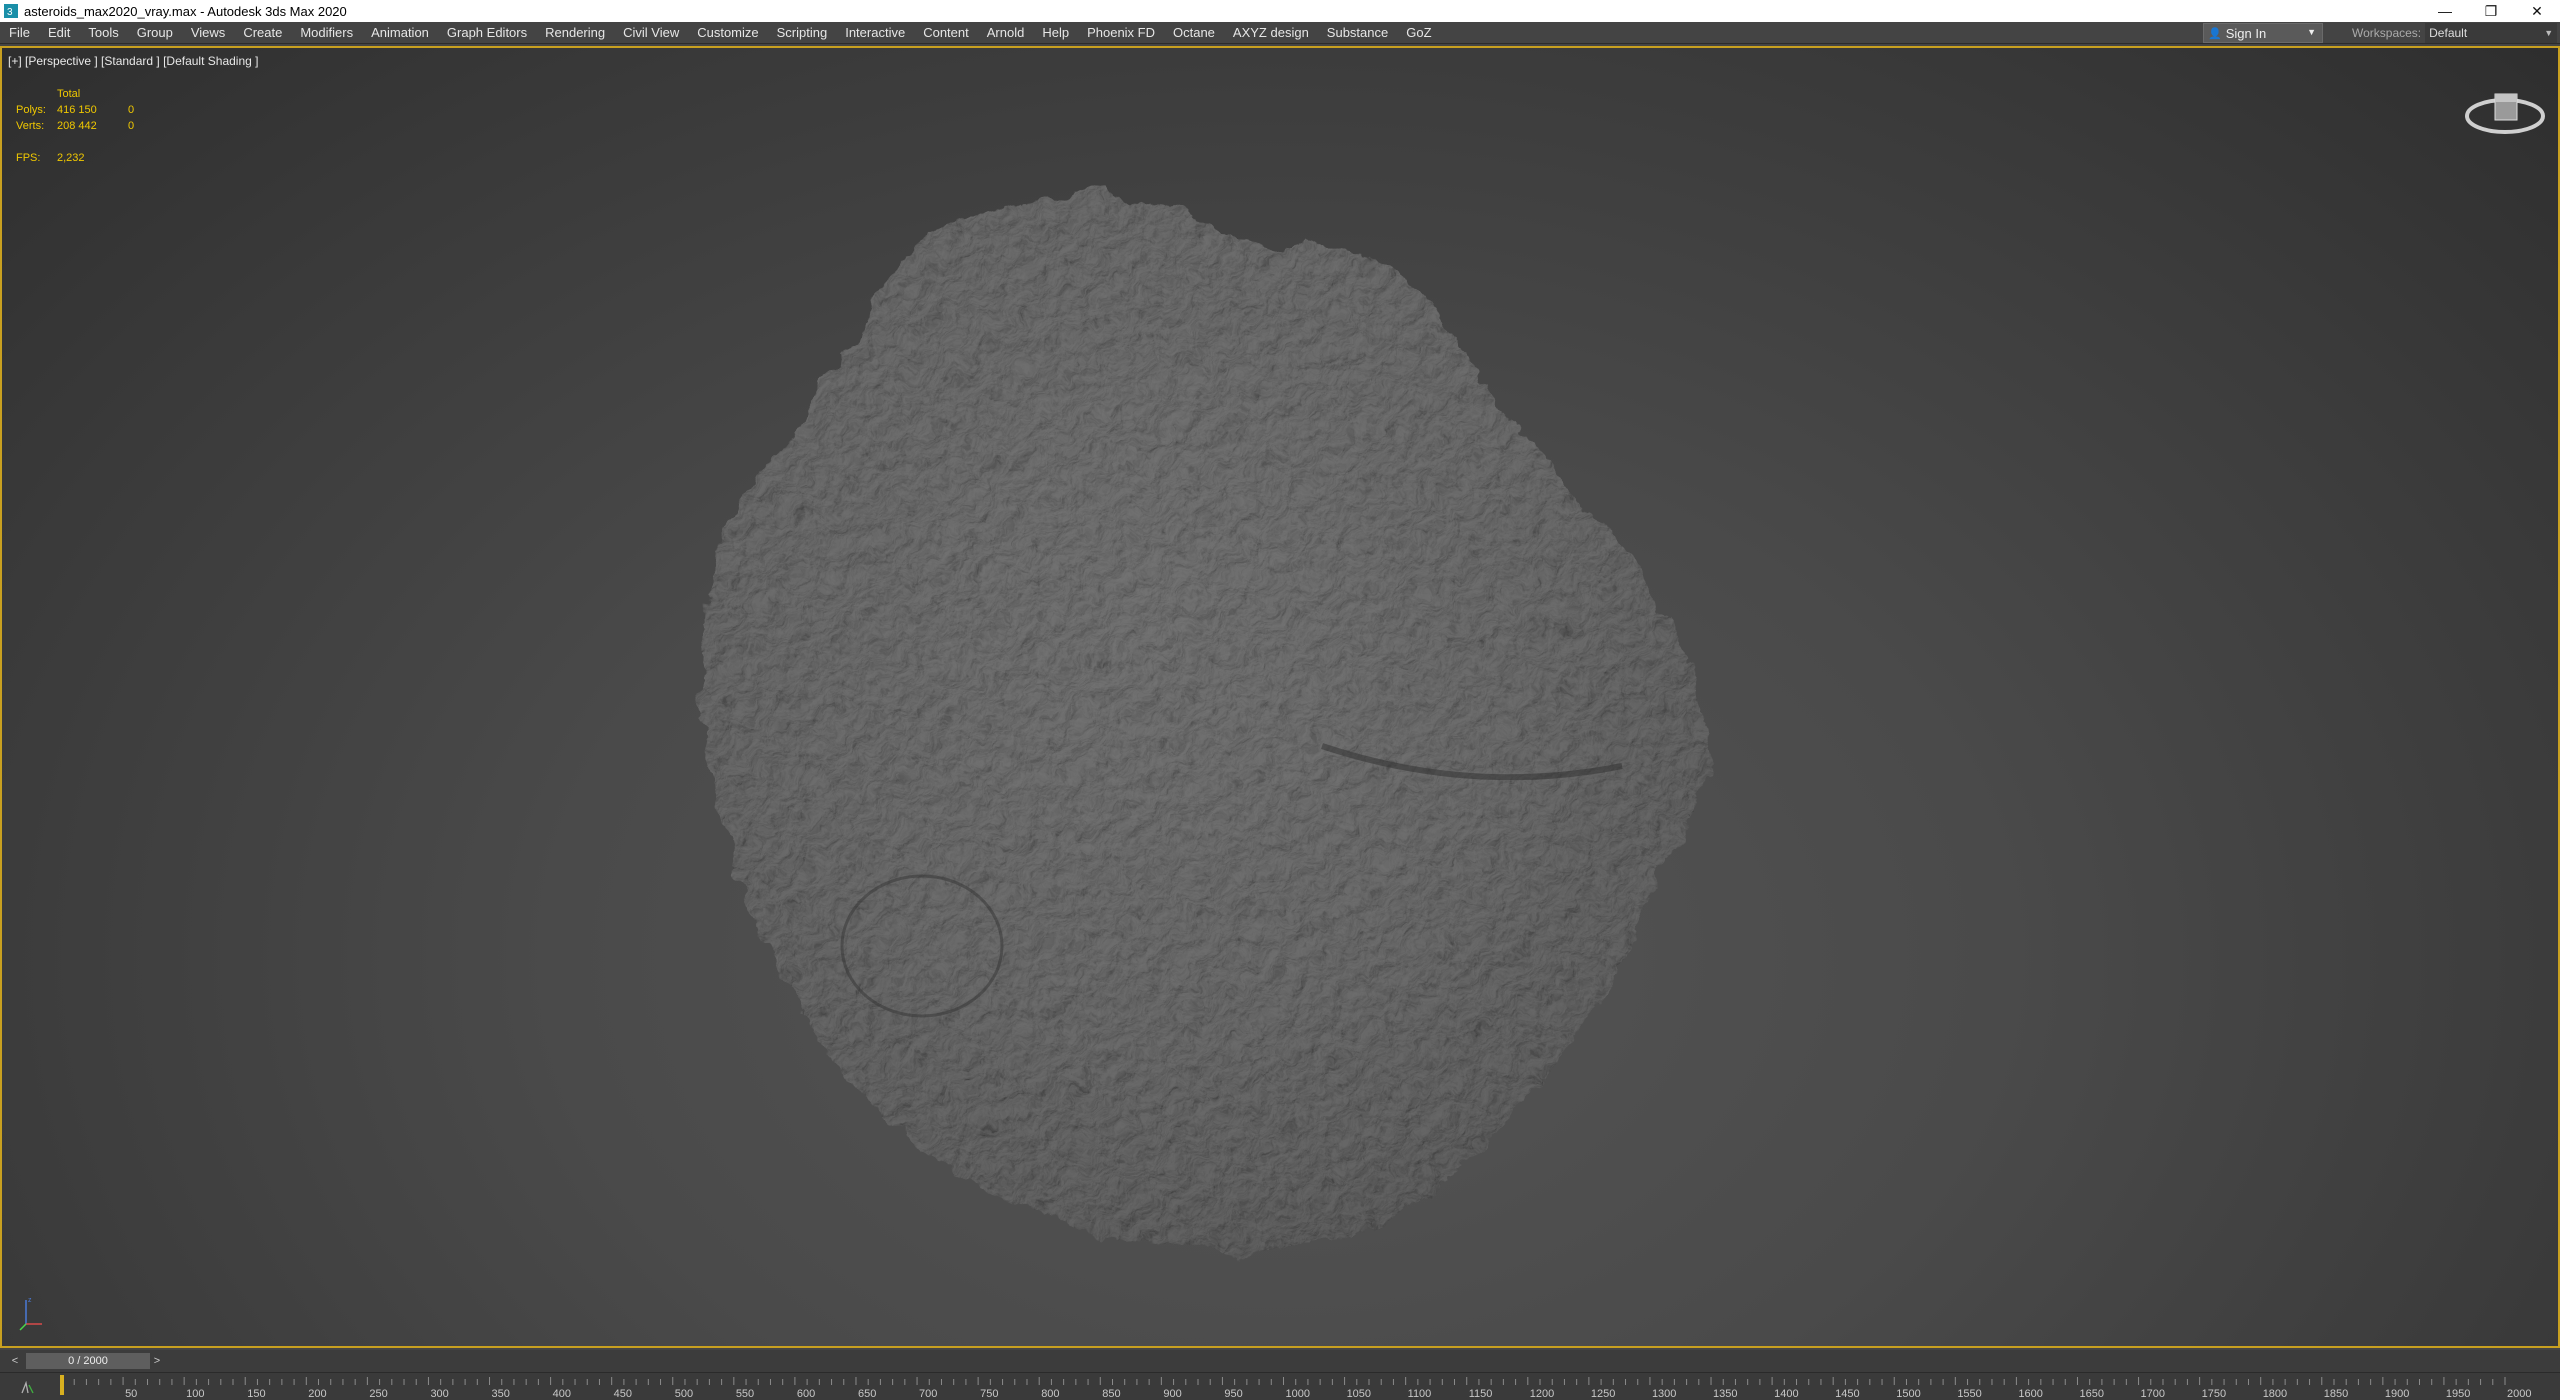  Describe the element at coordinates (208, 33) in the screenshot. I see `menu-views: Views` at that location.